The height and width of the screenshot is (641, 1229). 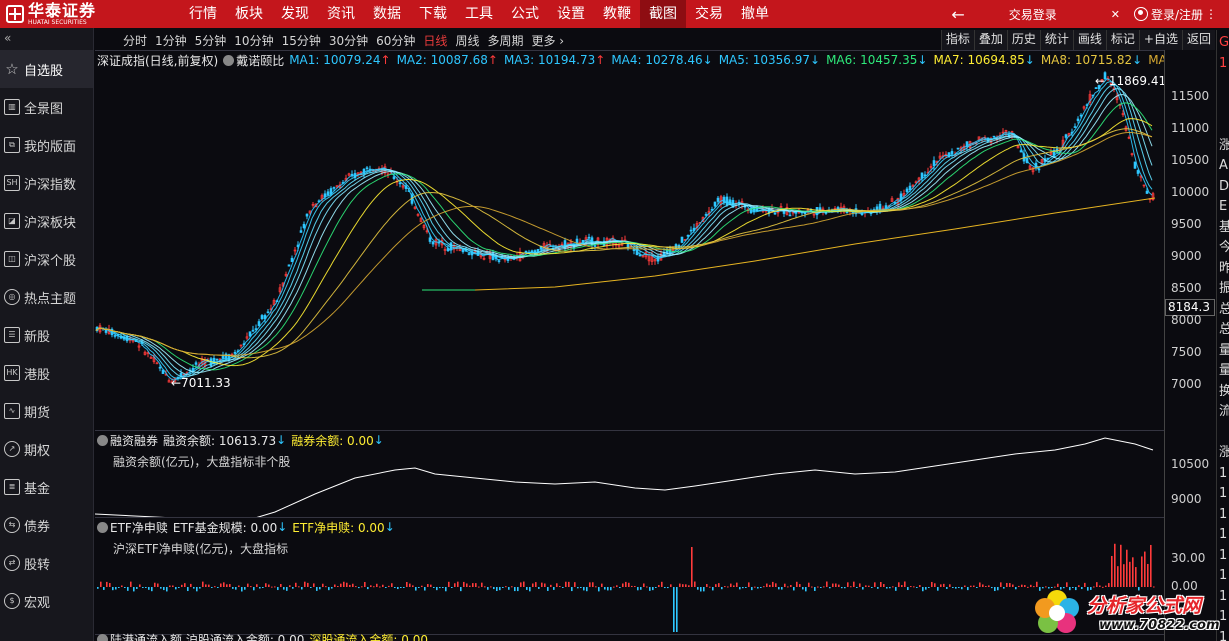 What do you see at coordinates (1175, 14) in the screenshot?
I see `user-login-register: 登录/注册 ⋮` at bounding box center [1175, 14].